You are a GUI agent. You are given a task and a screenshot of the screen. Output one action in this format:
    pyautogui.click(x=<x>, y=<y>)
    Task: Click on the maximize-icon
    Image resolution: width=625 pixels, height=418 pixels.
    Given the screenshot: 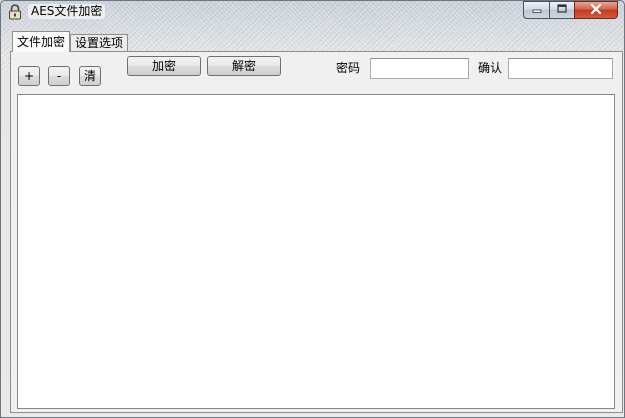 What is the action you would take?
    pyautogui.click(x=562, y=10)
    